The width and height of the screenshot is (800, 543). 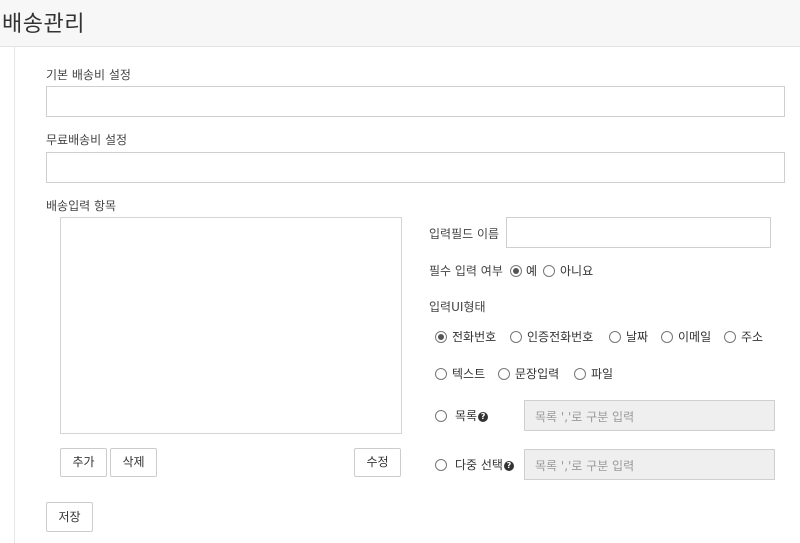 I want to click on page-title: 배송관리, so click(x=43, y=24).